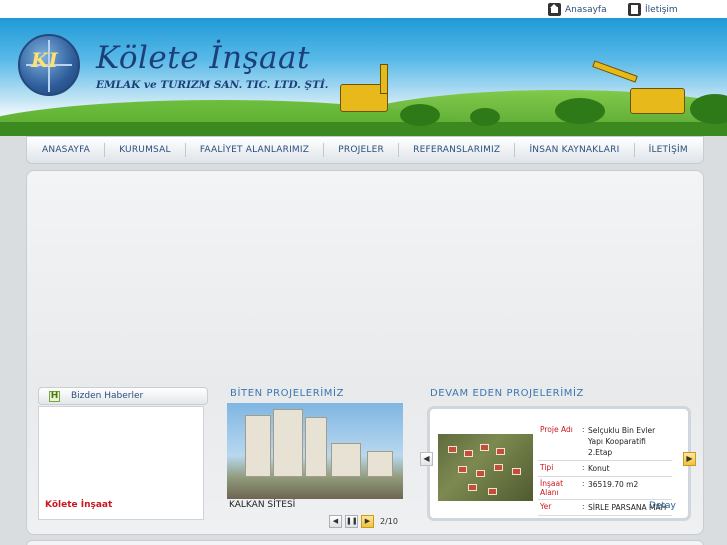 This screenshot has height=545, width=727. What do you see at coordinates (574, 150) in the screenshot?
I see `nav-item-insan-kaynaklari: İNSAN KAYNAKLARI` at bounding box center [574, 150].